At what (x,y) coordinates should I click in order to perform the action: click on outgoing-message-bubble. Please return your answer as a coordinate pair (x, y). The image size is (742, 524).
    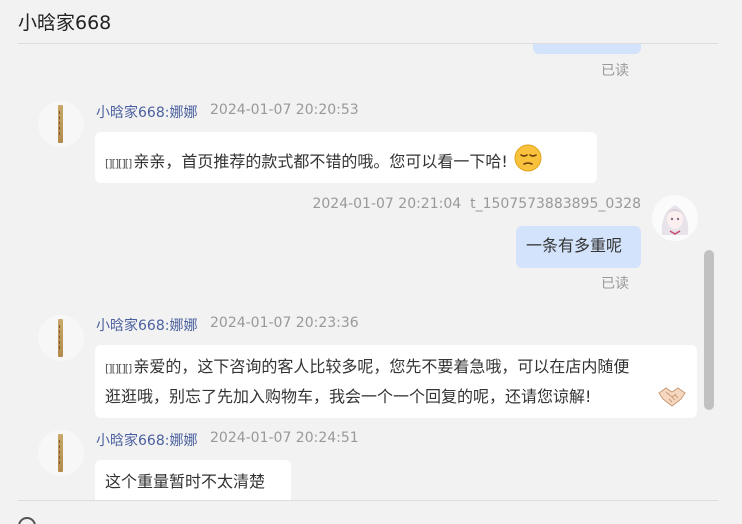
    Looking at the image, I should click on (587, 49).